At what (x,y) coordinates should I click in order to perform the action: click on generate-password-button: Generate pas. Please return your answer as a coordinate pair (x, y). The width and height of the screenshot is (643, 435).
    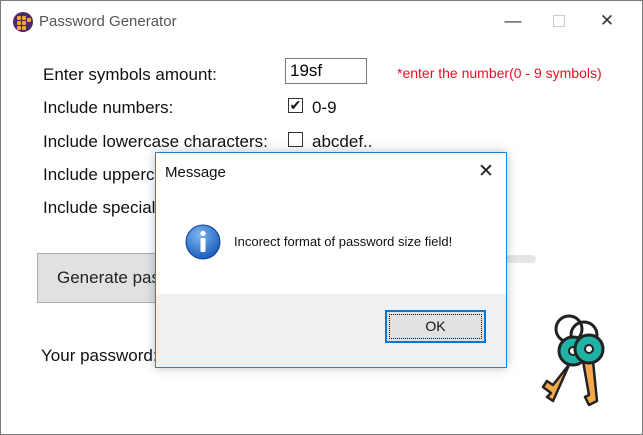
    Looking at the image, I should click on (102, 278).